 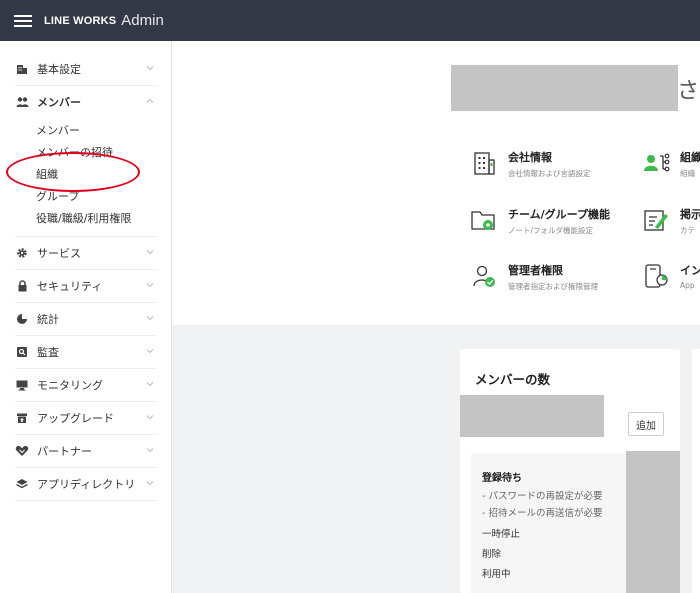 I want to click on sidebar-item-label: メンバー, so click(x=59, y=102).